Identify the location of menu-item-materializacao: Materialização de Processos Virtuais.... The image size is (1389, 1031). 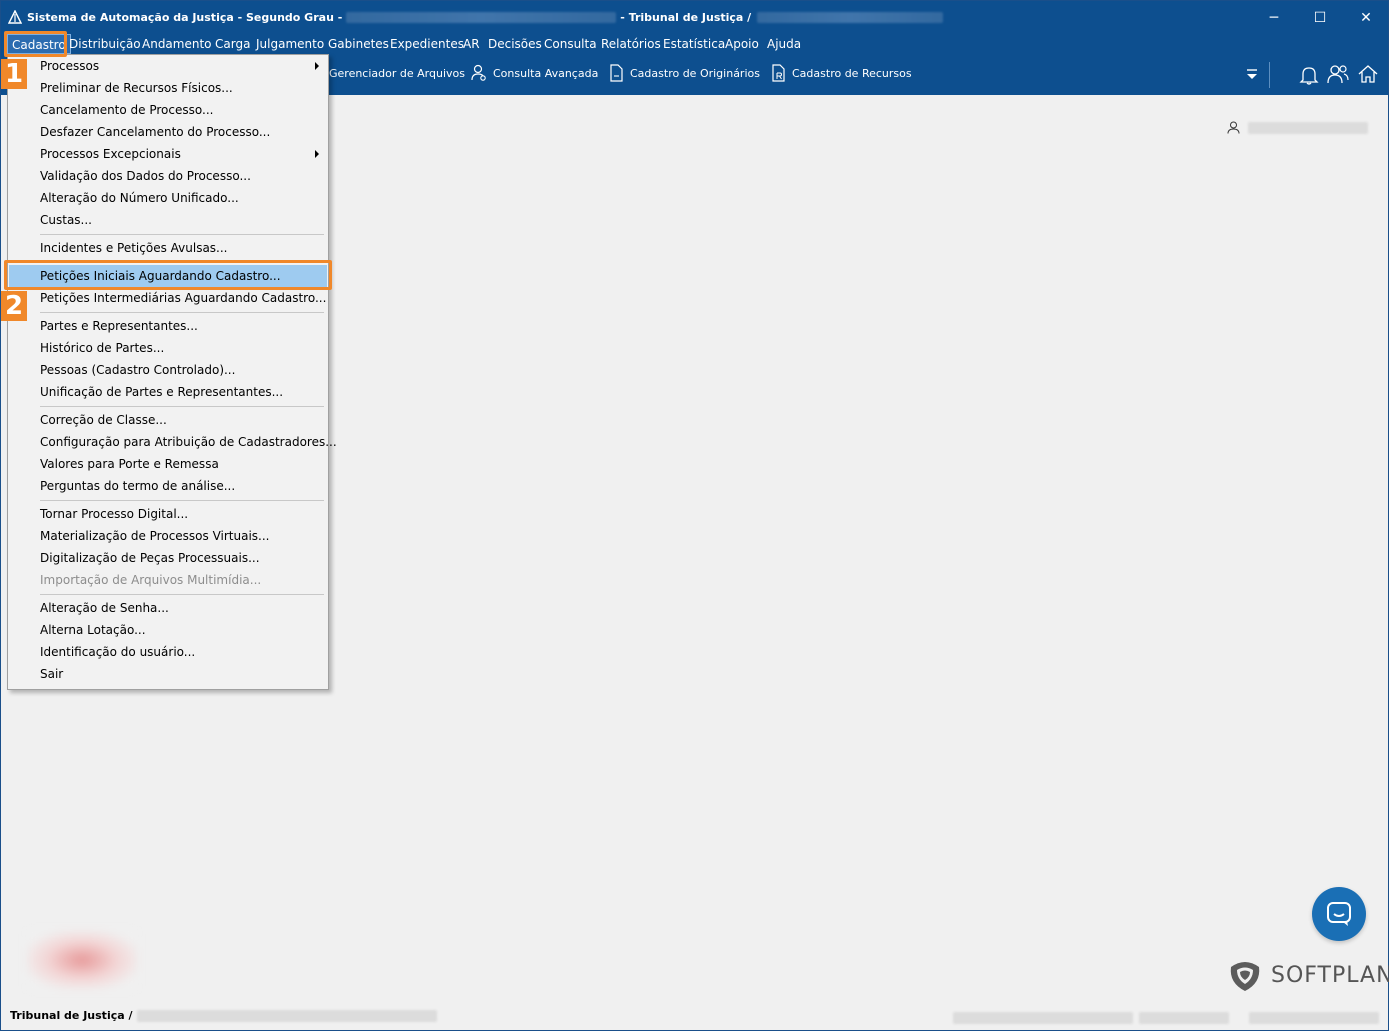
(168, 536).